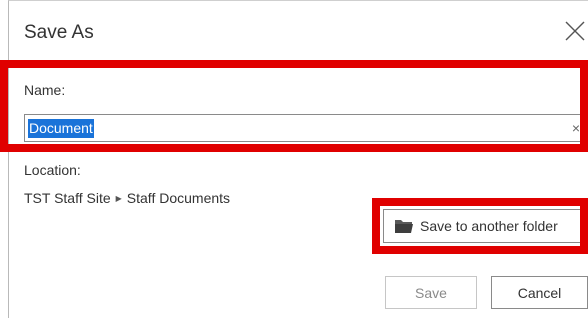 This screenshot has height=318, width=588. I want to click on close-icon, so click(575, 31).